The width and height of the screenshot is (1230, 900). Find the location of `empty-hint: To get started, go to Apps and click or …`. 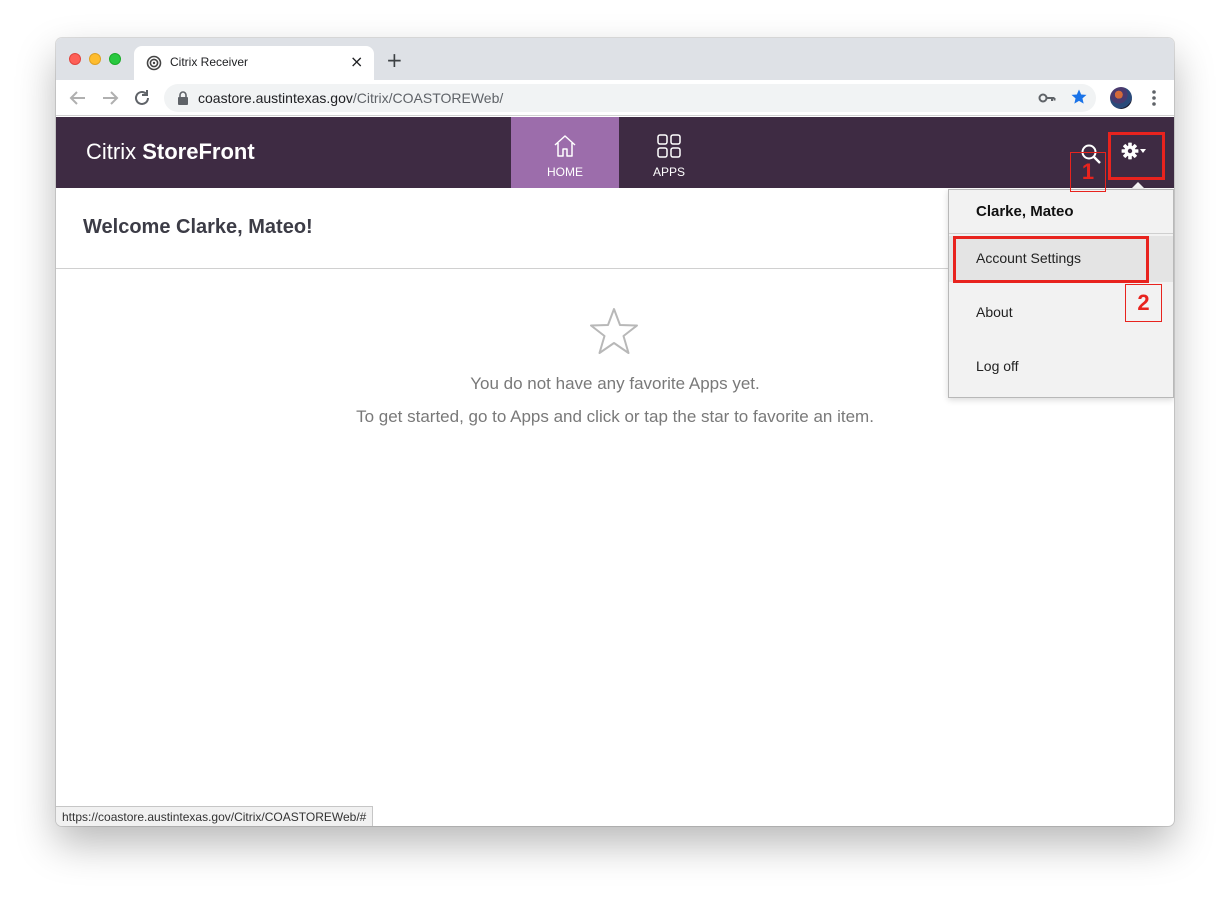

empty-hint: To get started, go to Apps and click or … is located at coordinates (615, 416).